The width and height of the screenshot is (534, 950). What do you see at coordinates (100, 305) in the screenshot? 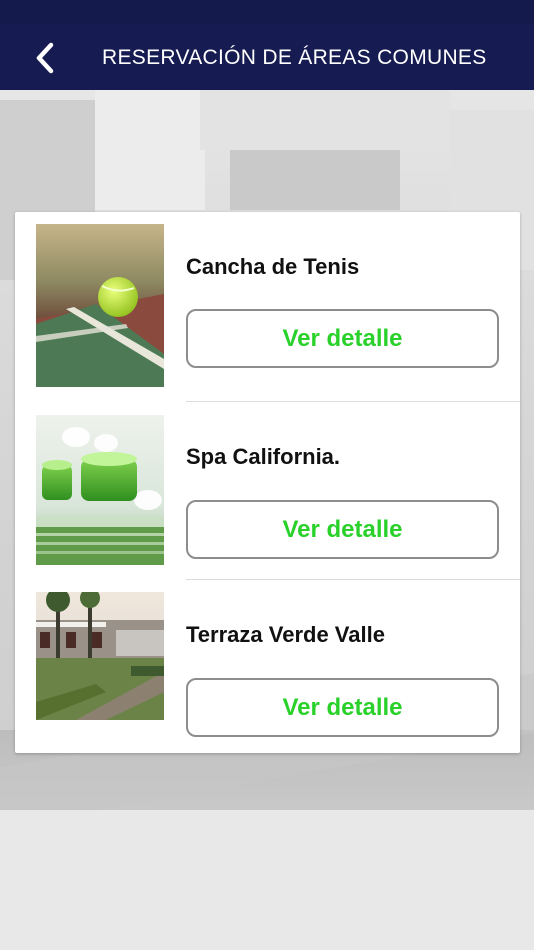
I see `tennis-court-image` at bounding box center [100, 305].